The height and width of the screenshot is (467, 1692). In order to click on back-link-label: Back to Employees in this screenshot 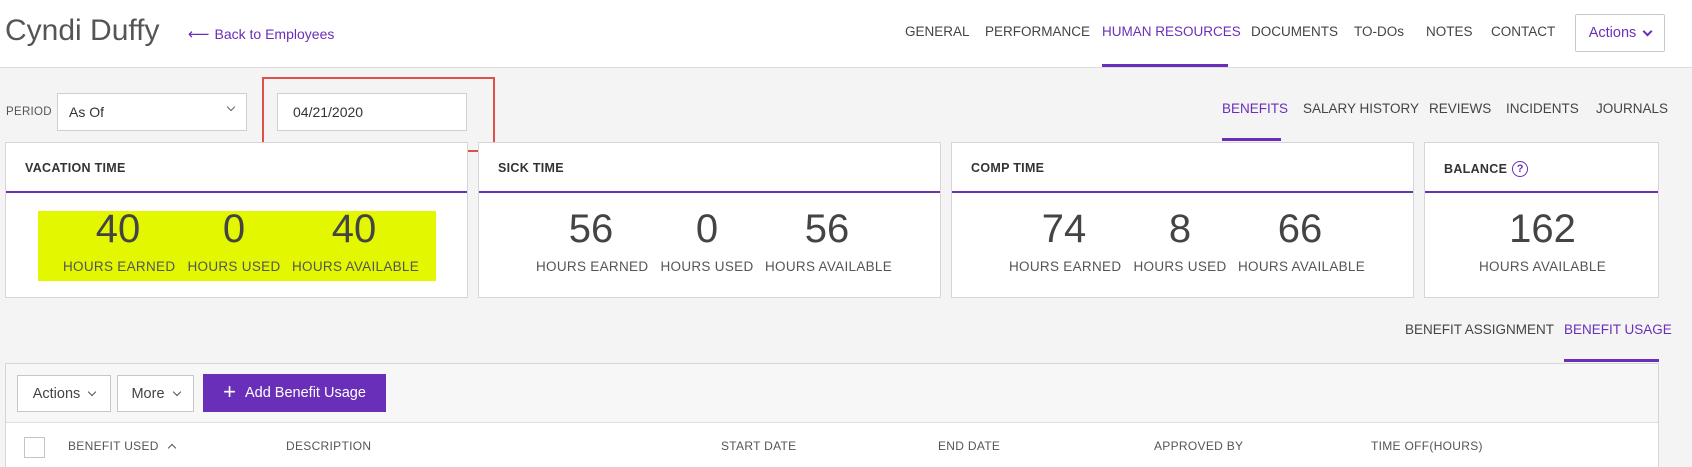, I will do `click(274, 34)`.